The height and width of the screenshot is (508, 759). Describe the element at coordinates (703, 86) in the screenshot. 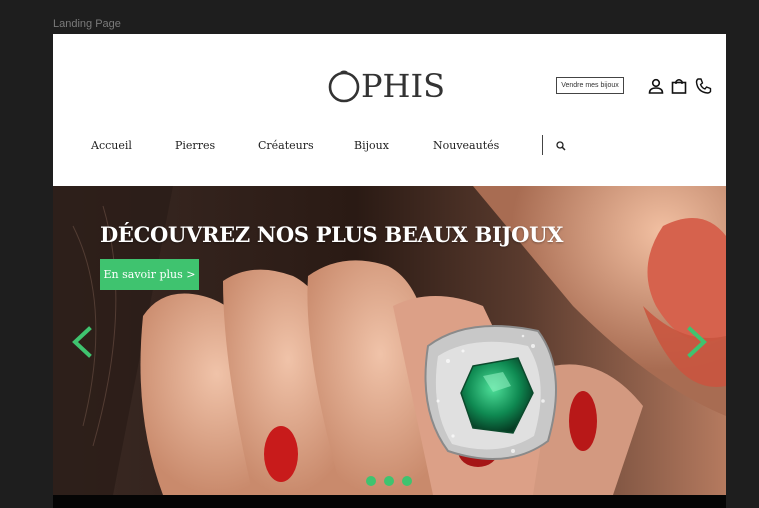

I see `phone-icon` at that location.